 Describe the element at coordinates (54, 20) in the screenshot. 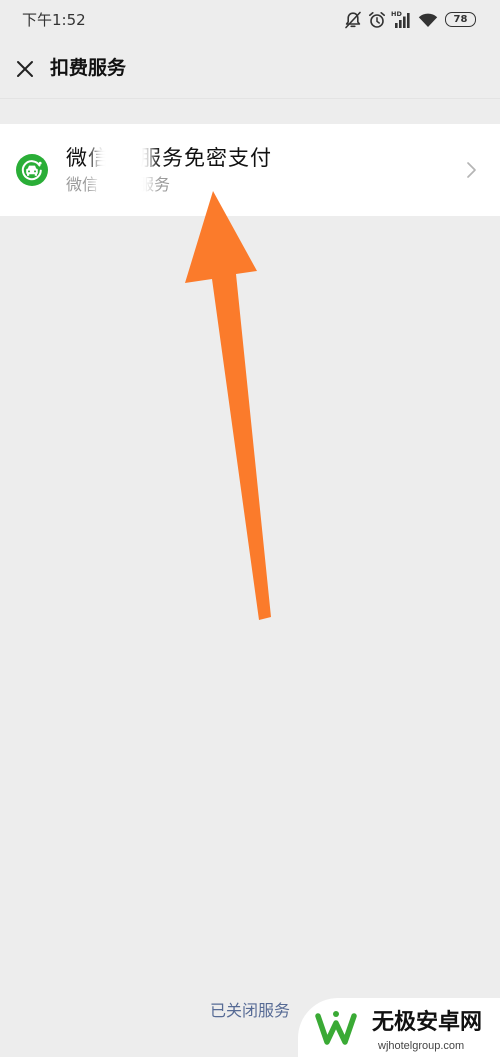

I see `status-time: 下午1:52` at that location.